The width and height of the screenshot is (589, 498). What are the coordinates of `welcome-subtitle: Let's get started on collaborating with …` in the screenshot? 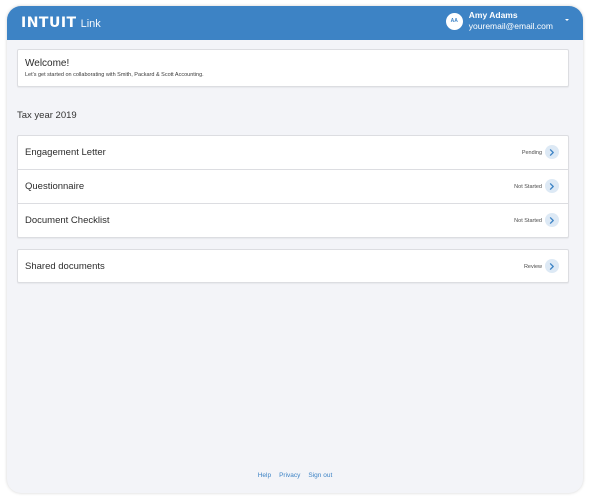 It's located at (114, 75).